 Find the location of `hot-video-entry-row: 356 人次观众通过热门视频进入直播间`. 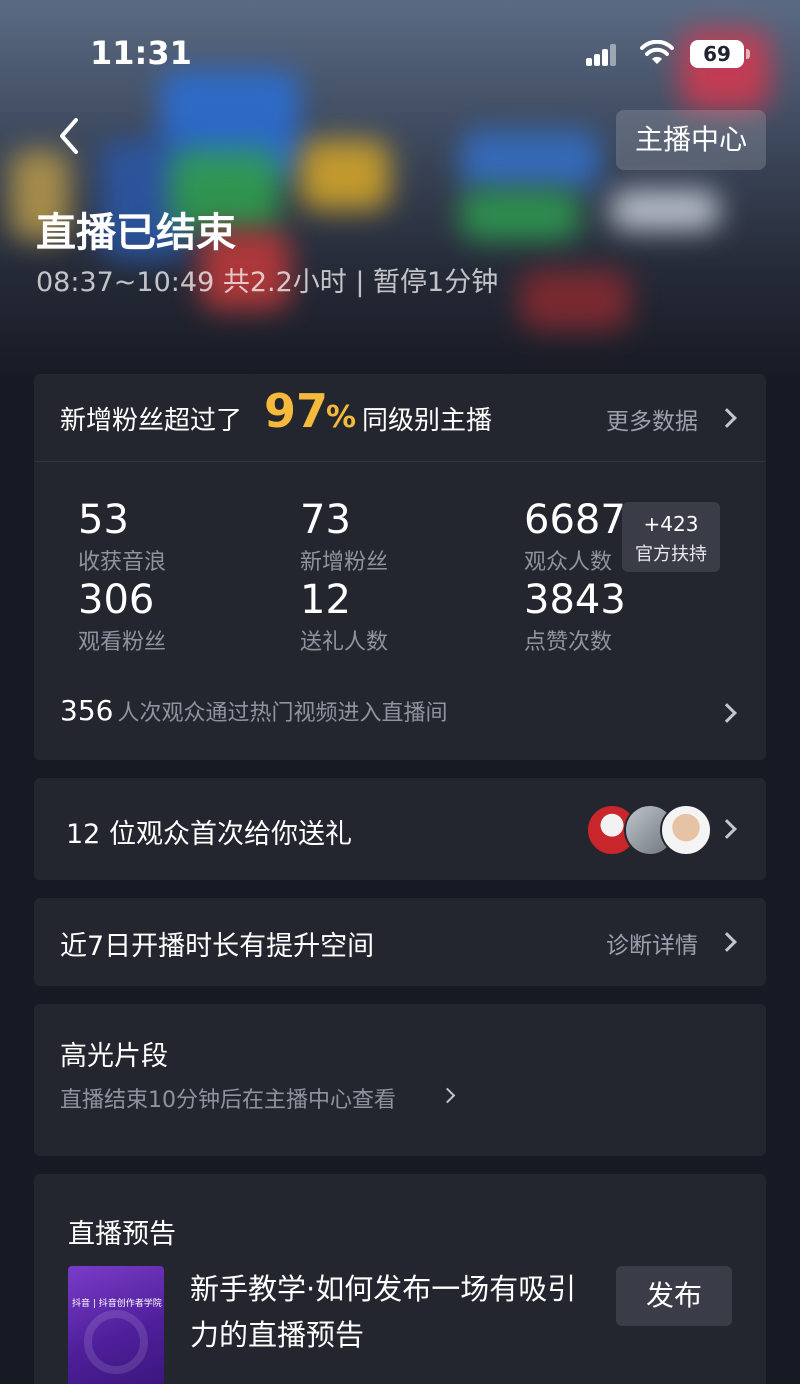

hot-video-entry-row: 356 人次观众通过热门视频进入直播间 is located at coordinates (253, 710).